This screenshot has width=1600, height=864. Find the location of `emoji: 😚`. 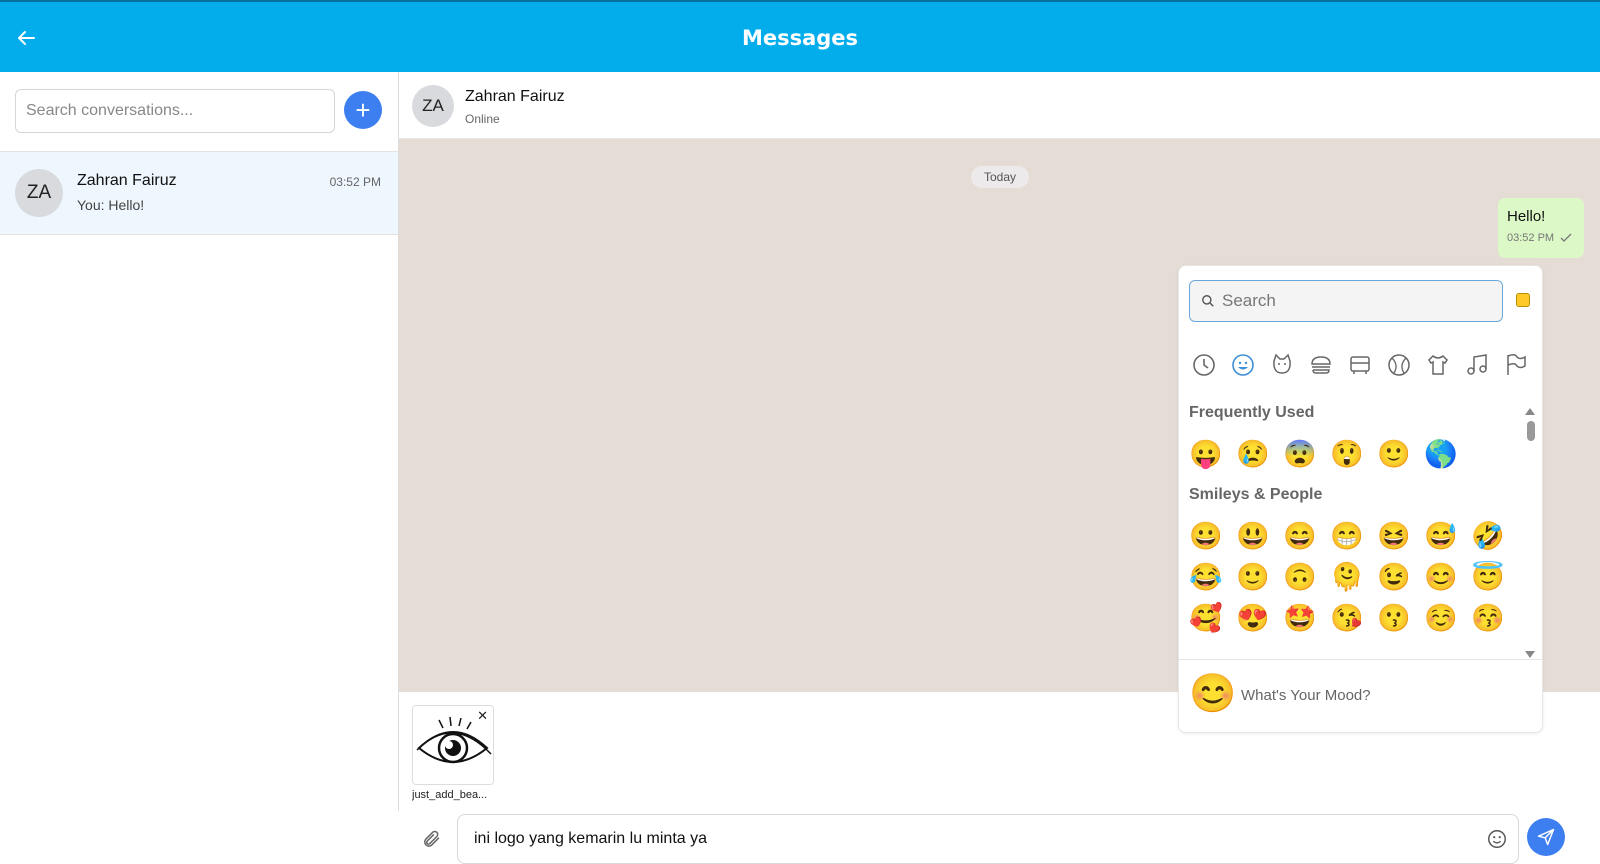

emoji: 😚 is located at coordinates (1488, 618).